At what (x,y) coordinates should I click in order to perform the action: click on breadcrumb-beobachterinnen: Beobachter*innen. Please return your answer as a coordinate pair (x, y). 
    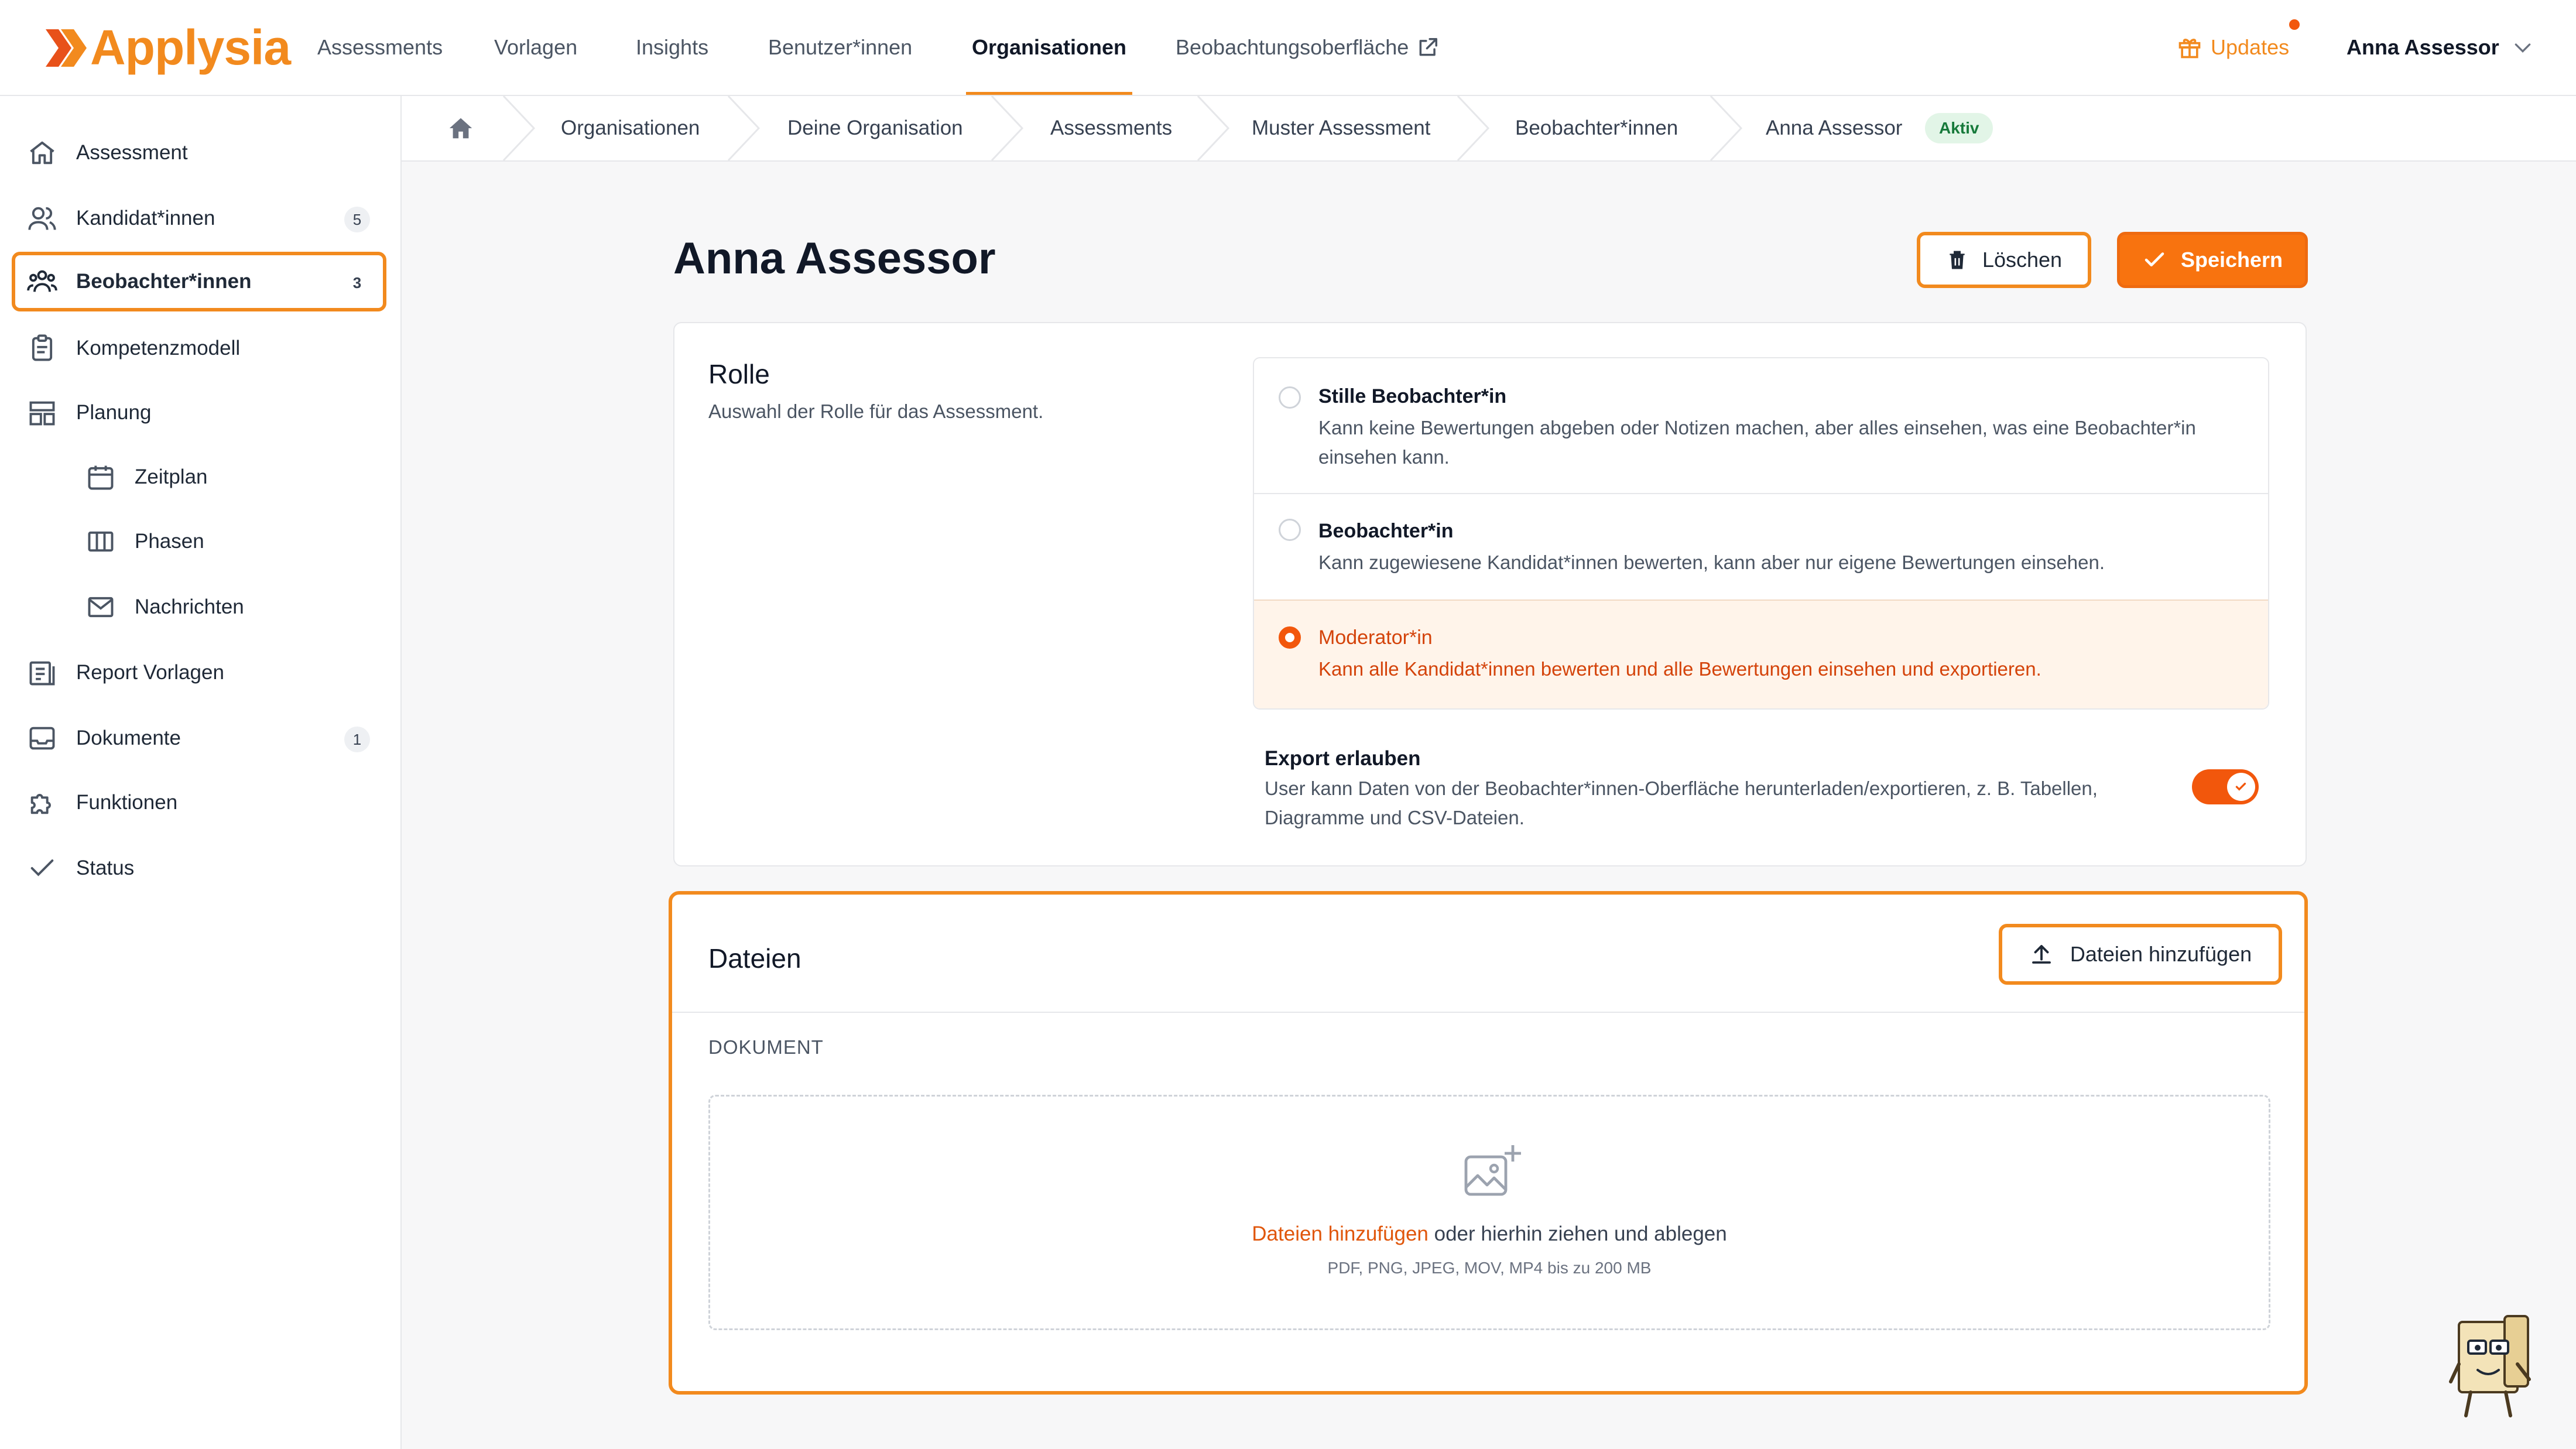
    Looking at the image, I should click on (1596, 128).